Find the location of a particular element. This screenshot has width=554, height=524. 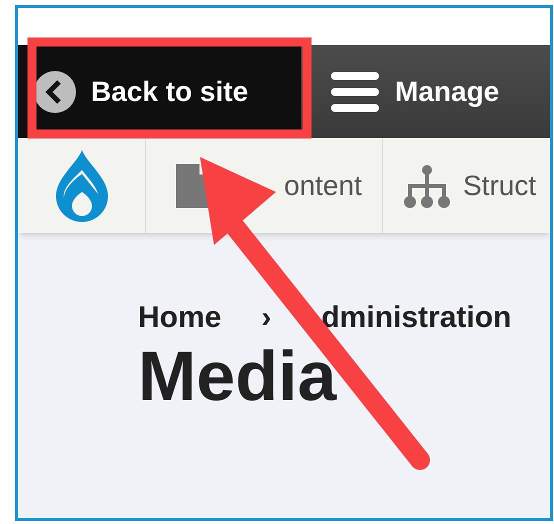

page-title: Media is located at coordinates (238, 376).